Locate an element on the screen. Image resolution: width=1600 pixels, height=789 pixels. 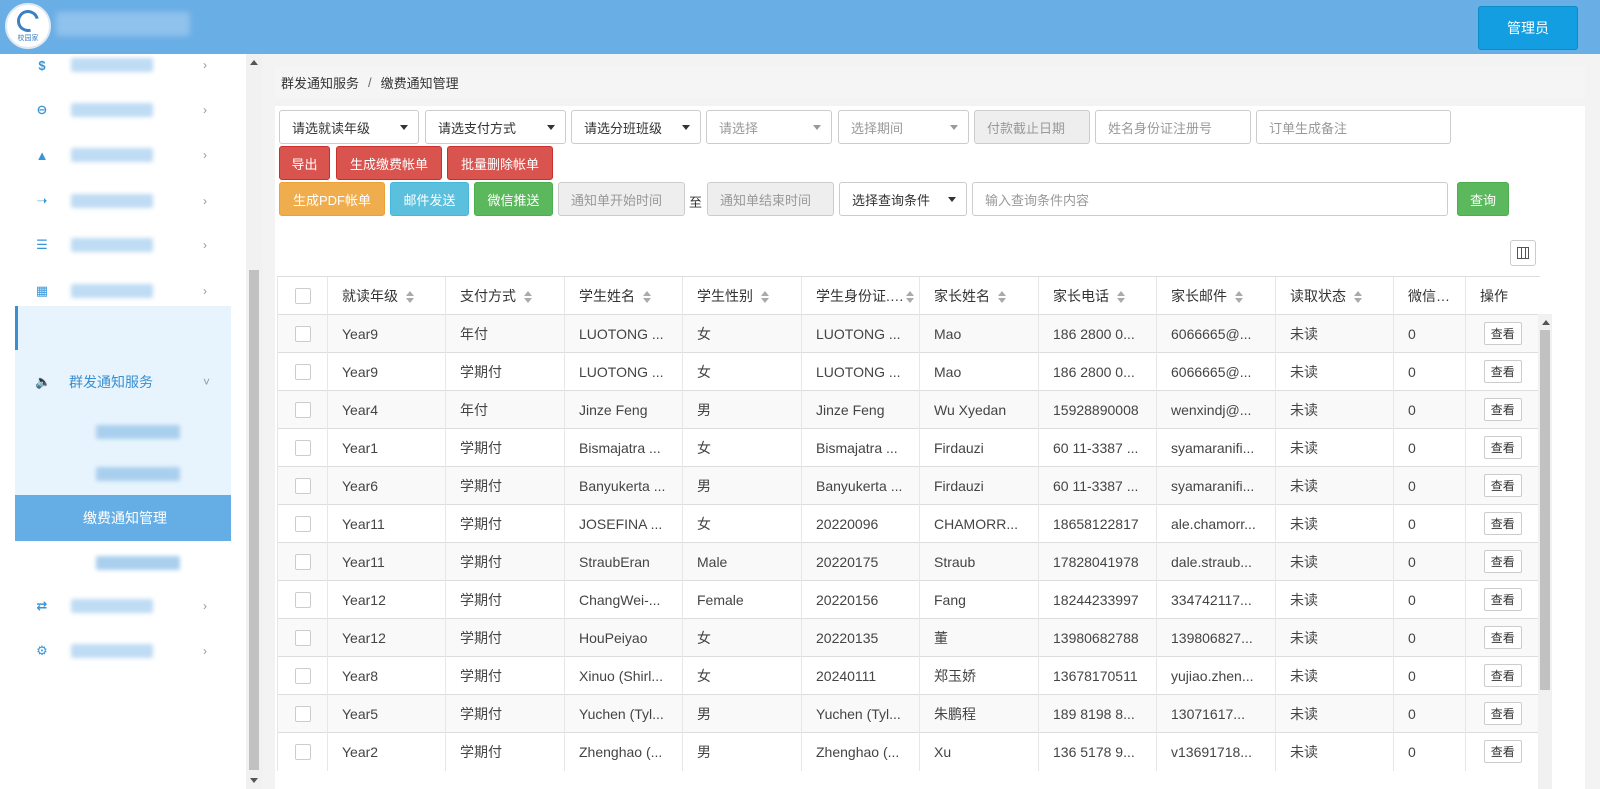
remark-input: 订单生成备注 is located at coordinates (1353, 127).